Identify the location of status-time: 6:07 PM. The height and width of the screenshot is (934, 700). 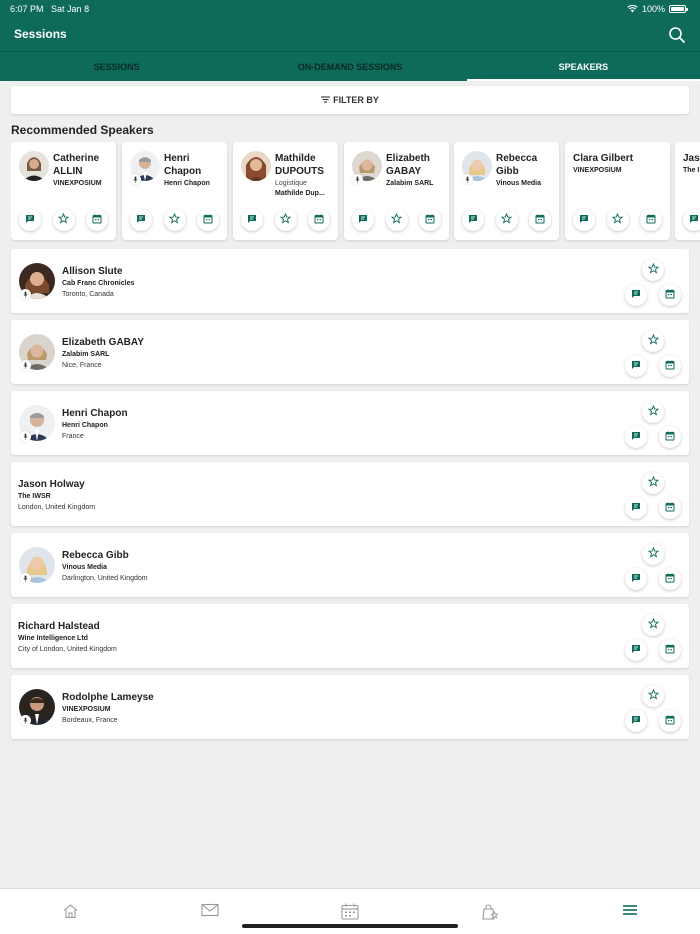
(27, 9).